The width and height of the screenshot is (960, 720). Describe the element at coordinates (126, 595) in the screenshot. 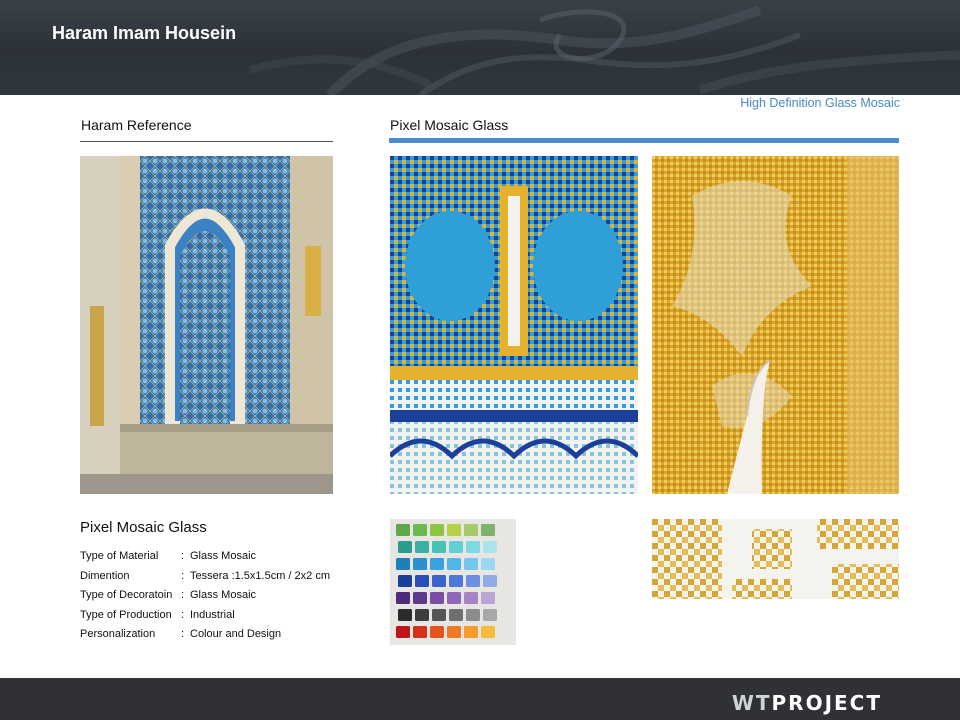

I see `spec-label: Type of Decoratoin` at that location.